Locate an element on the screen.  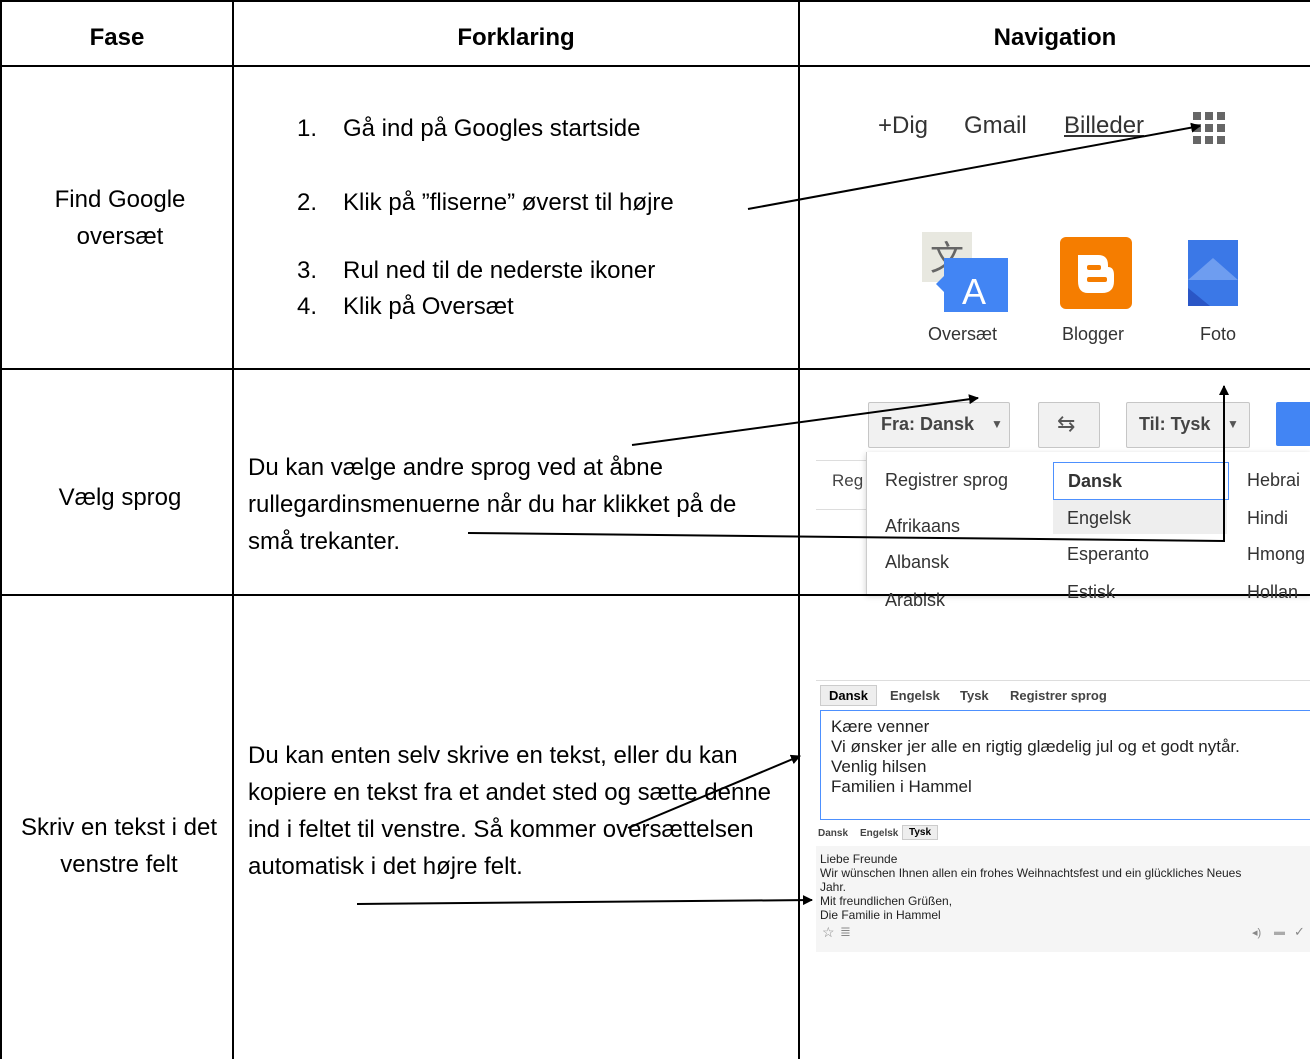
from-language-button: Fra: Dansk ▼ is located at coordinates (939, 425).